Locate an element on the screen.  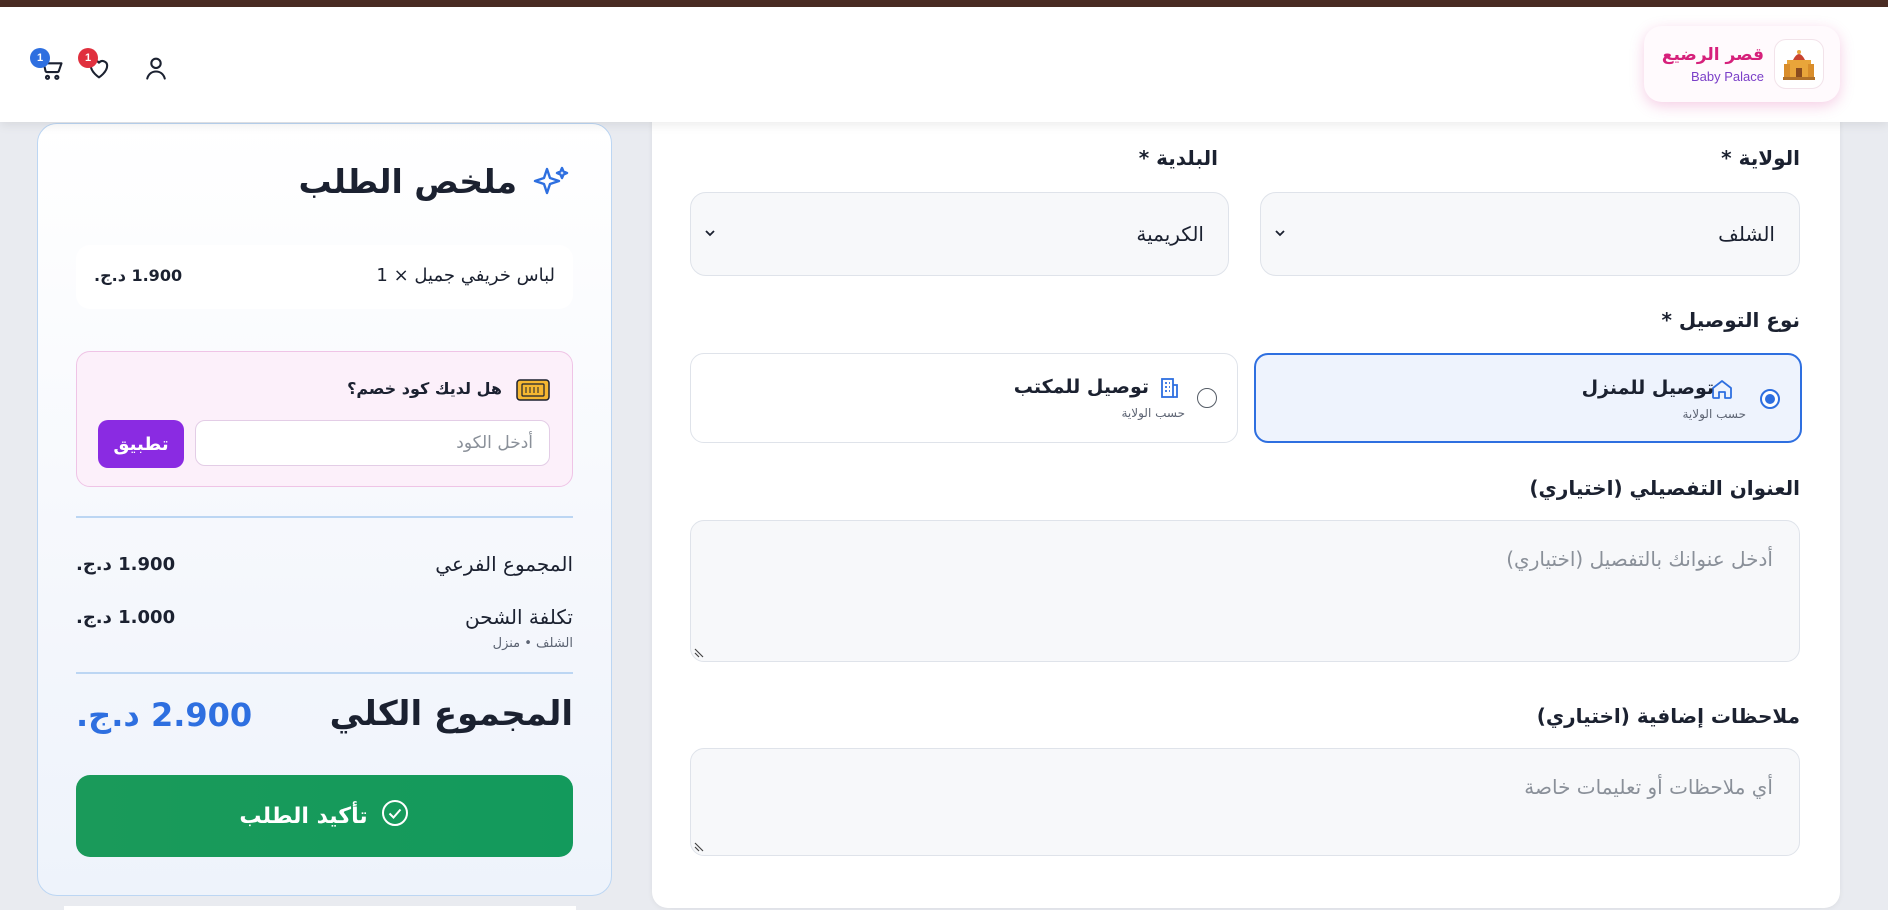
user-icon is located at coordinates (156, 70).